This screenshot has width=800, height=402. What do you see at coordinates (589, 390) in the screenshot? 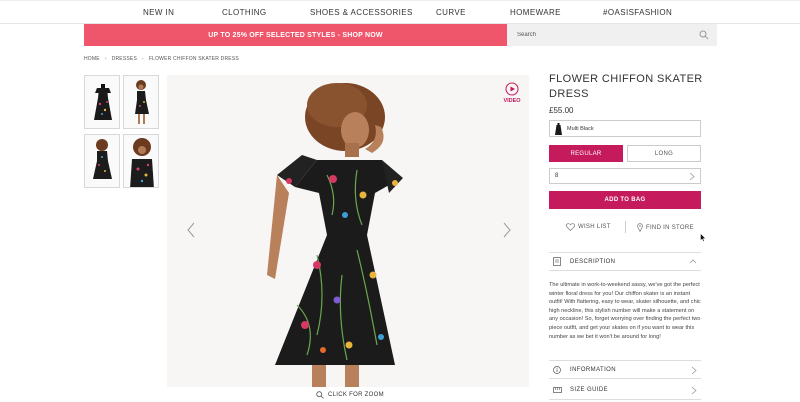
I see `size-guide-label: SIZE GUIDE` at bounding box center [589, 390].